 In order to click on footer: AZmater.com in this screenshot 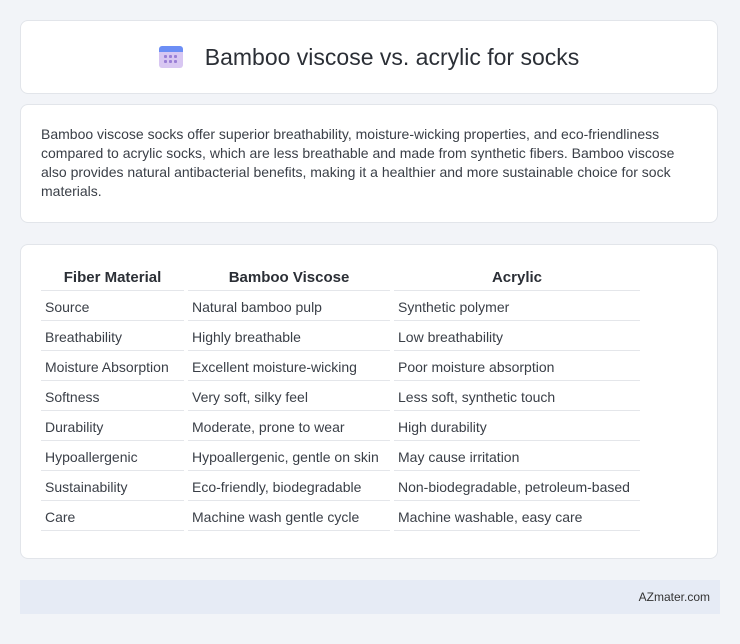, I will do `click(370, 597)`.